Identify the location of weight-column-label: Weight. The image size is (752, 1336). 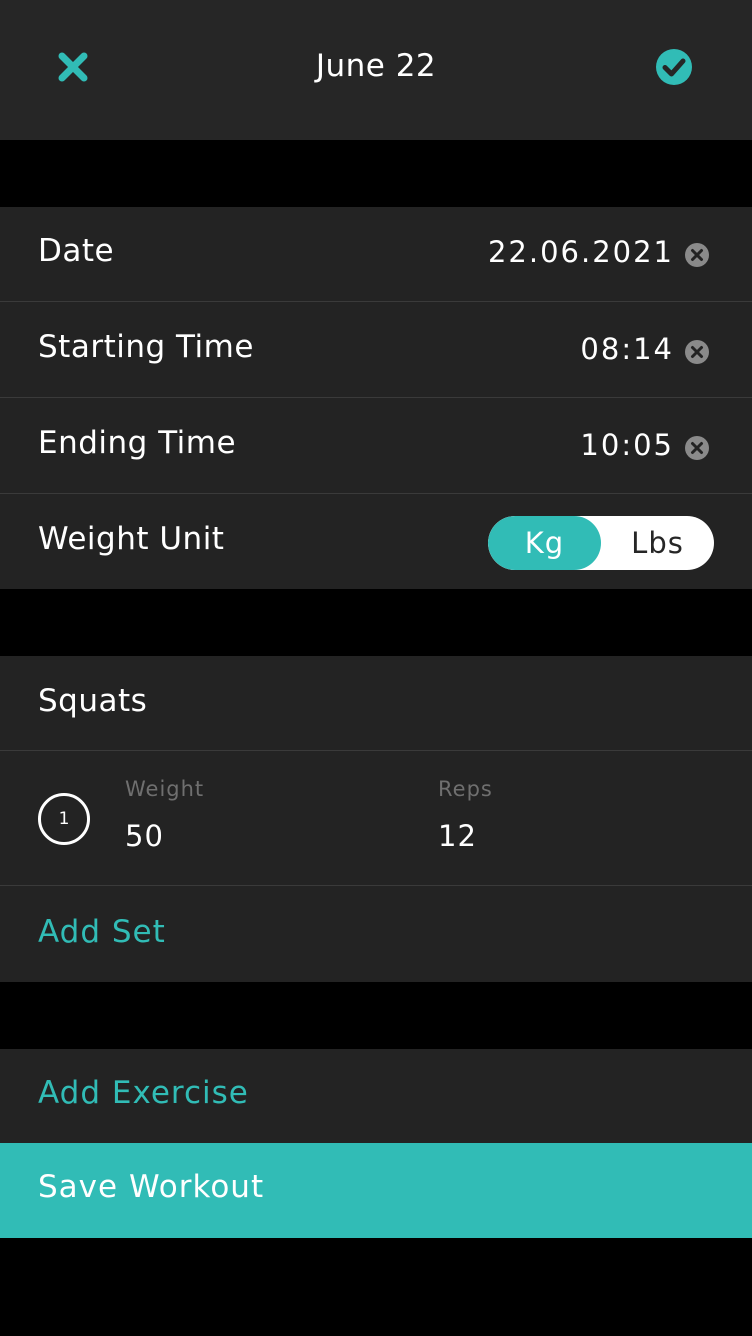
(165, 789).